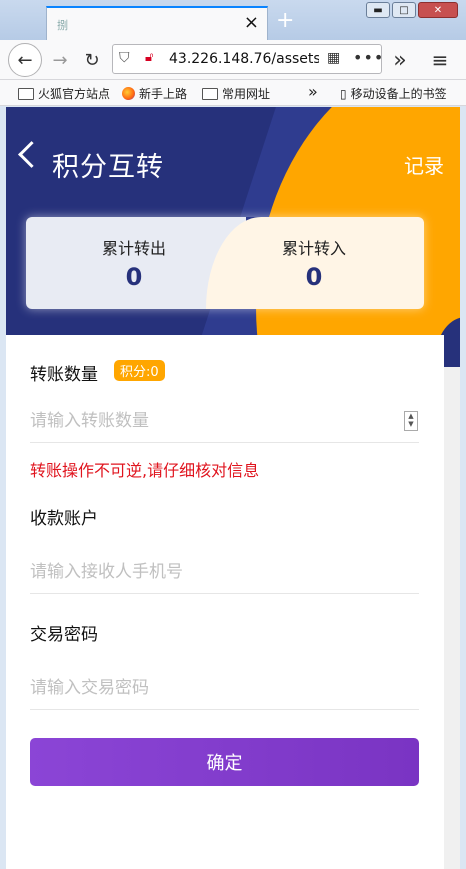 The image size is (466, 869). I want to click on bookmarks-overflow-button: », so click(313, 91).